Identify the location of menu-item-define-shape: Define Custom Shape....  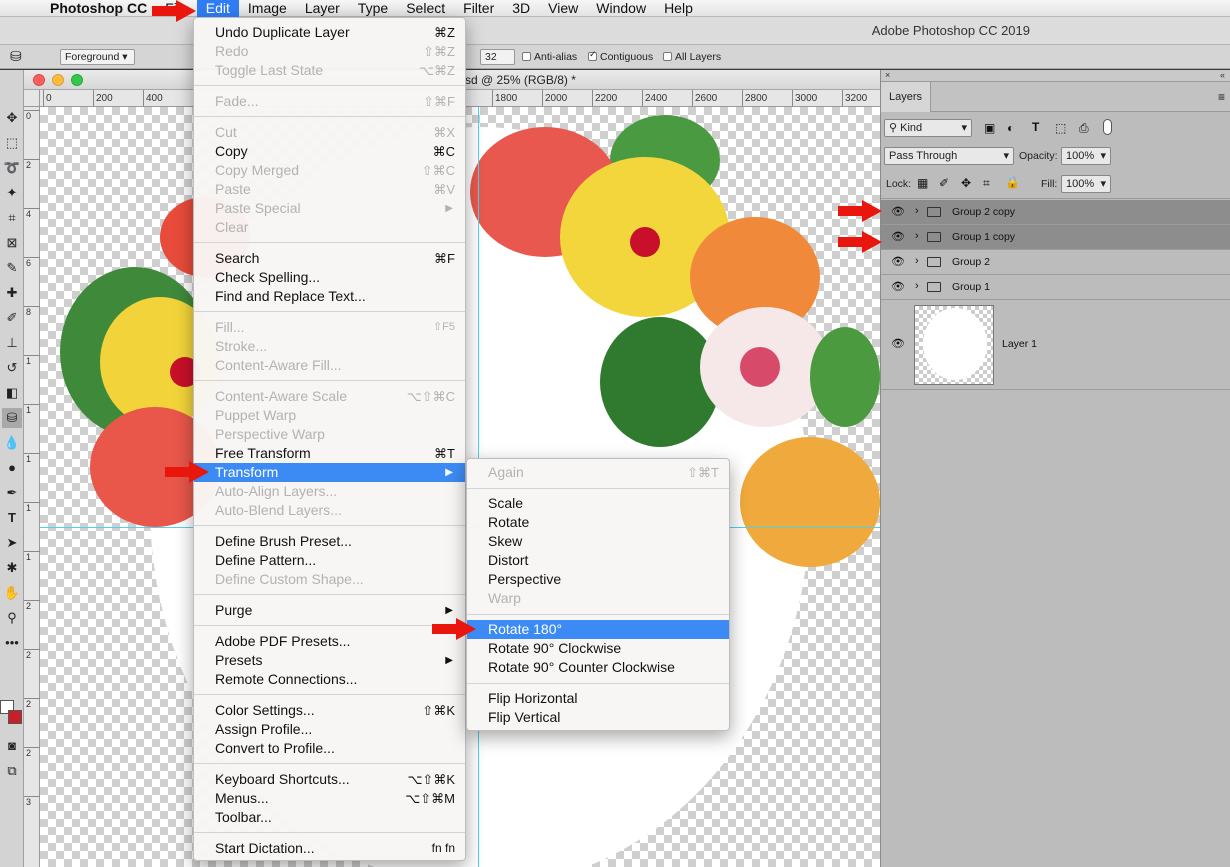
(329, 579).